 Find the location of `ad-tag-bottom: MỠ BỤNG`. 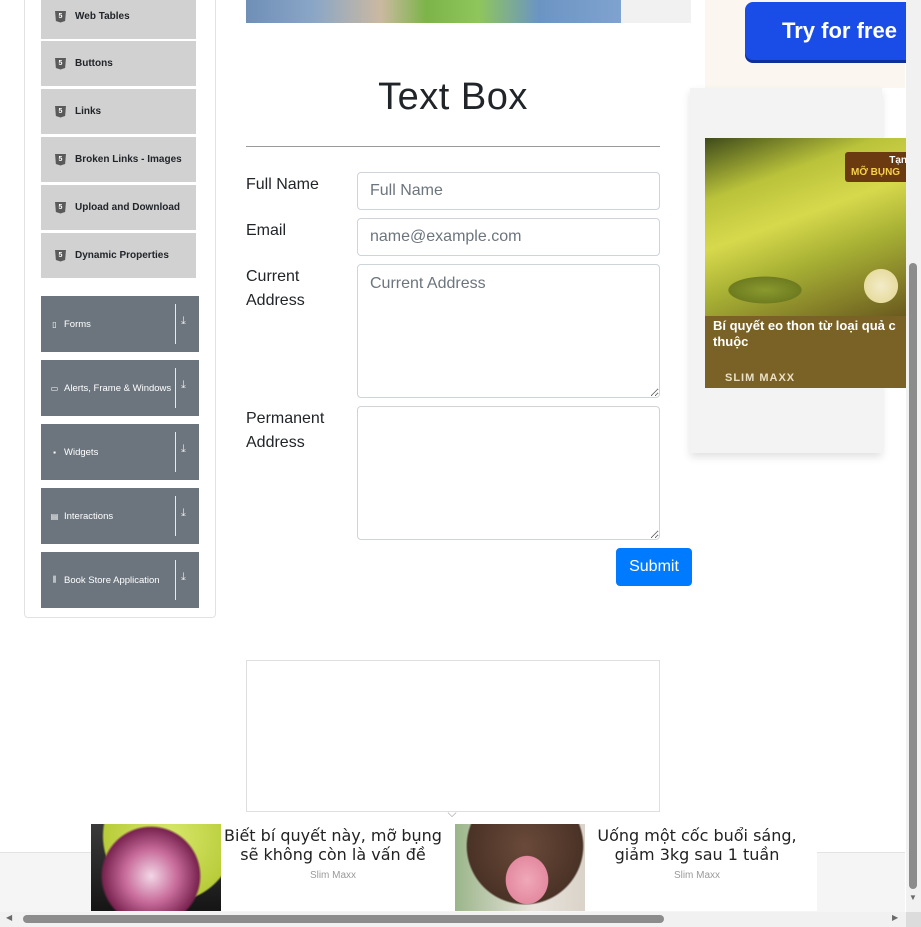

ad-tag-bottom: MỠ BỤNG is located at coordinates (876, 172).